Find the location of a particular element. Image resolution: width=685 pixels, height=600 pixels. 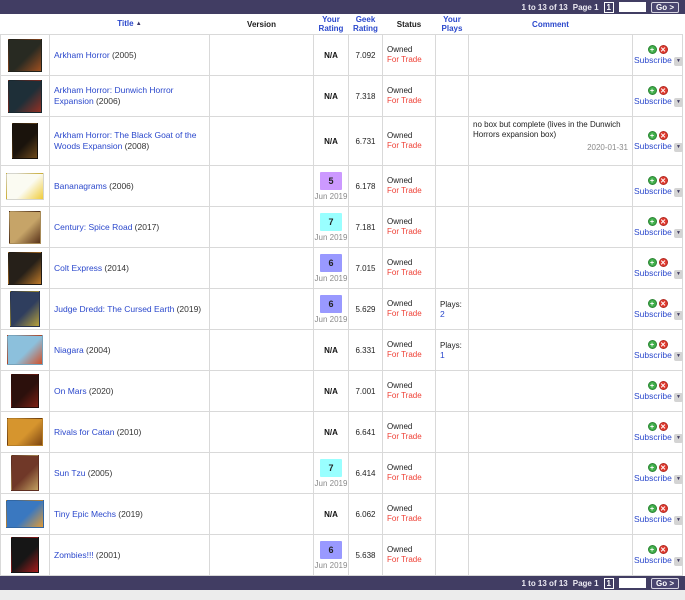

game-title-link: Rivals for Catan is located at coordinates (84, 432).